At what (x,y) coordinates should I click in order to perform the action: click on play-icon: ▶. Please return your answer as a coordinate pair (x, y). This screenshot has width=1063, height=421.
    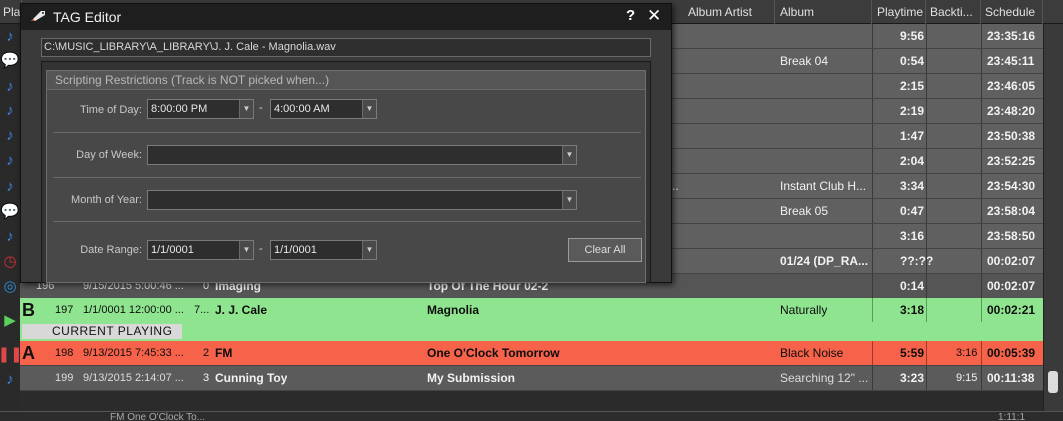
    Looking at the image, I should click on (10, 320).